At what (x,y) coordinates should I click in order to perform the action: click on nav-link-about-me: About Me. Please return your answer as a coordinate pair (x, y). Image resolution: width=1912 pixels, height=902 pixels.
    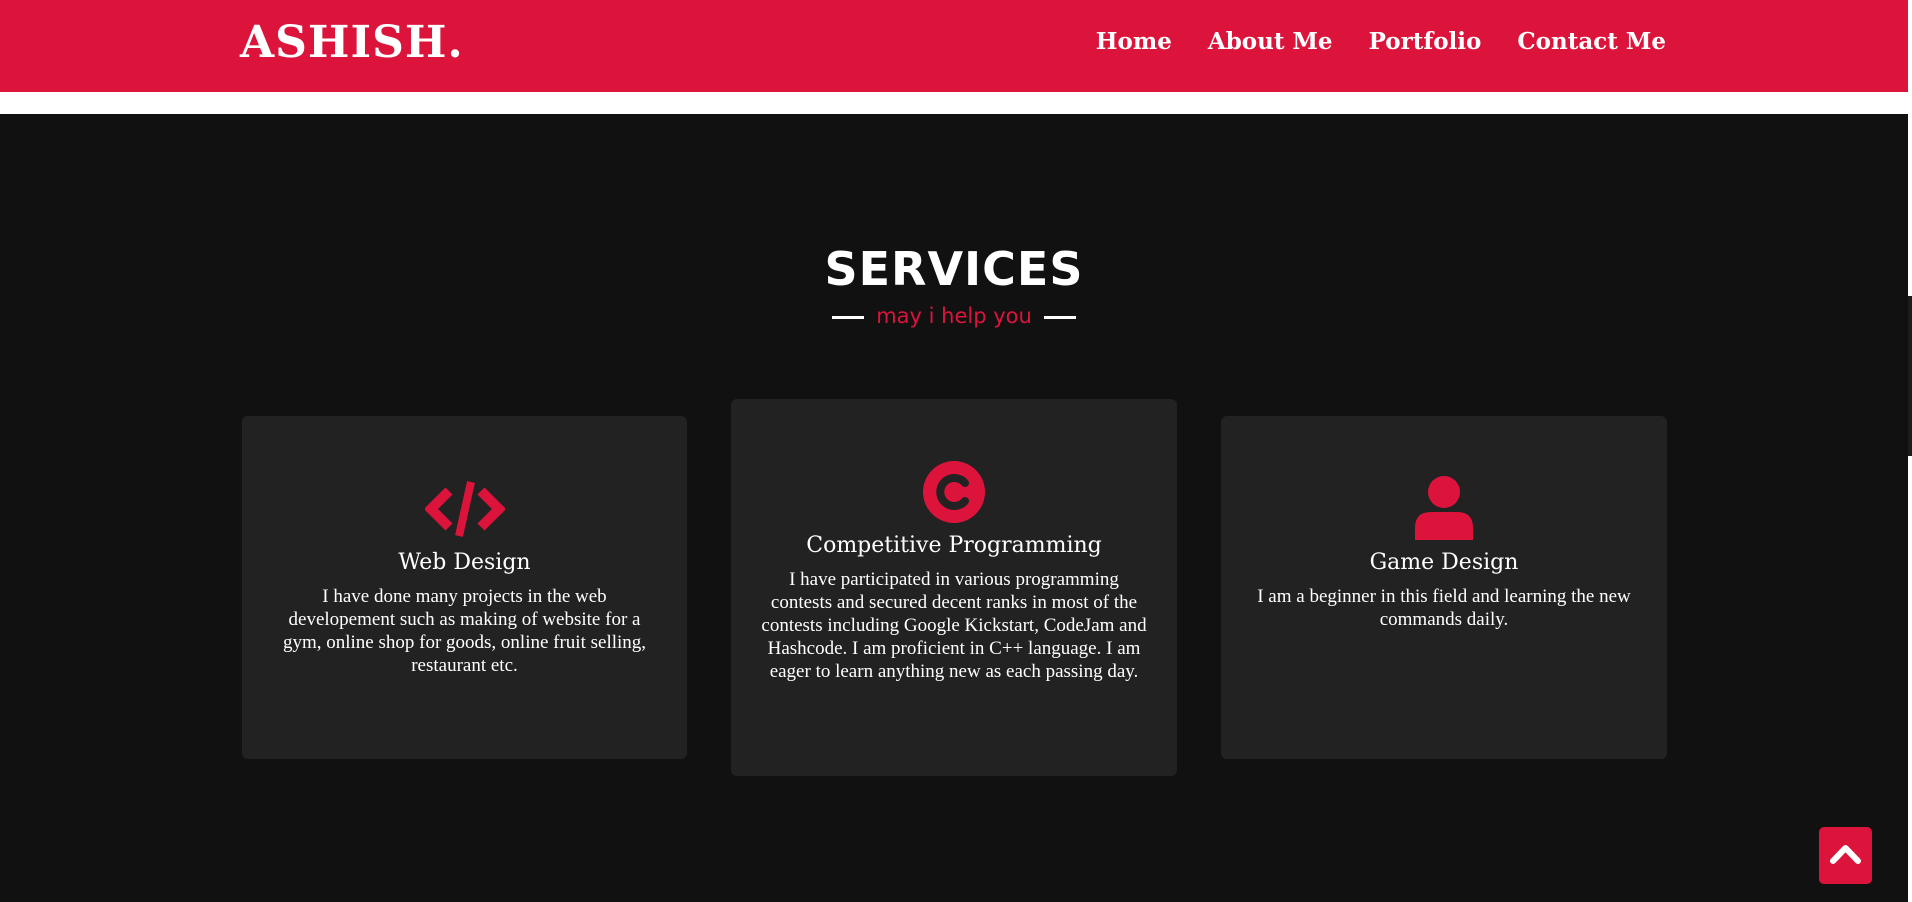
    Looking at the image, I should click on (1270, 41).